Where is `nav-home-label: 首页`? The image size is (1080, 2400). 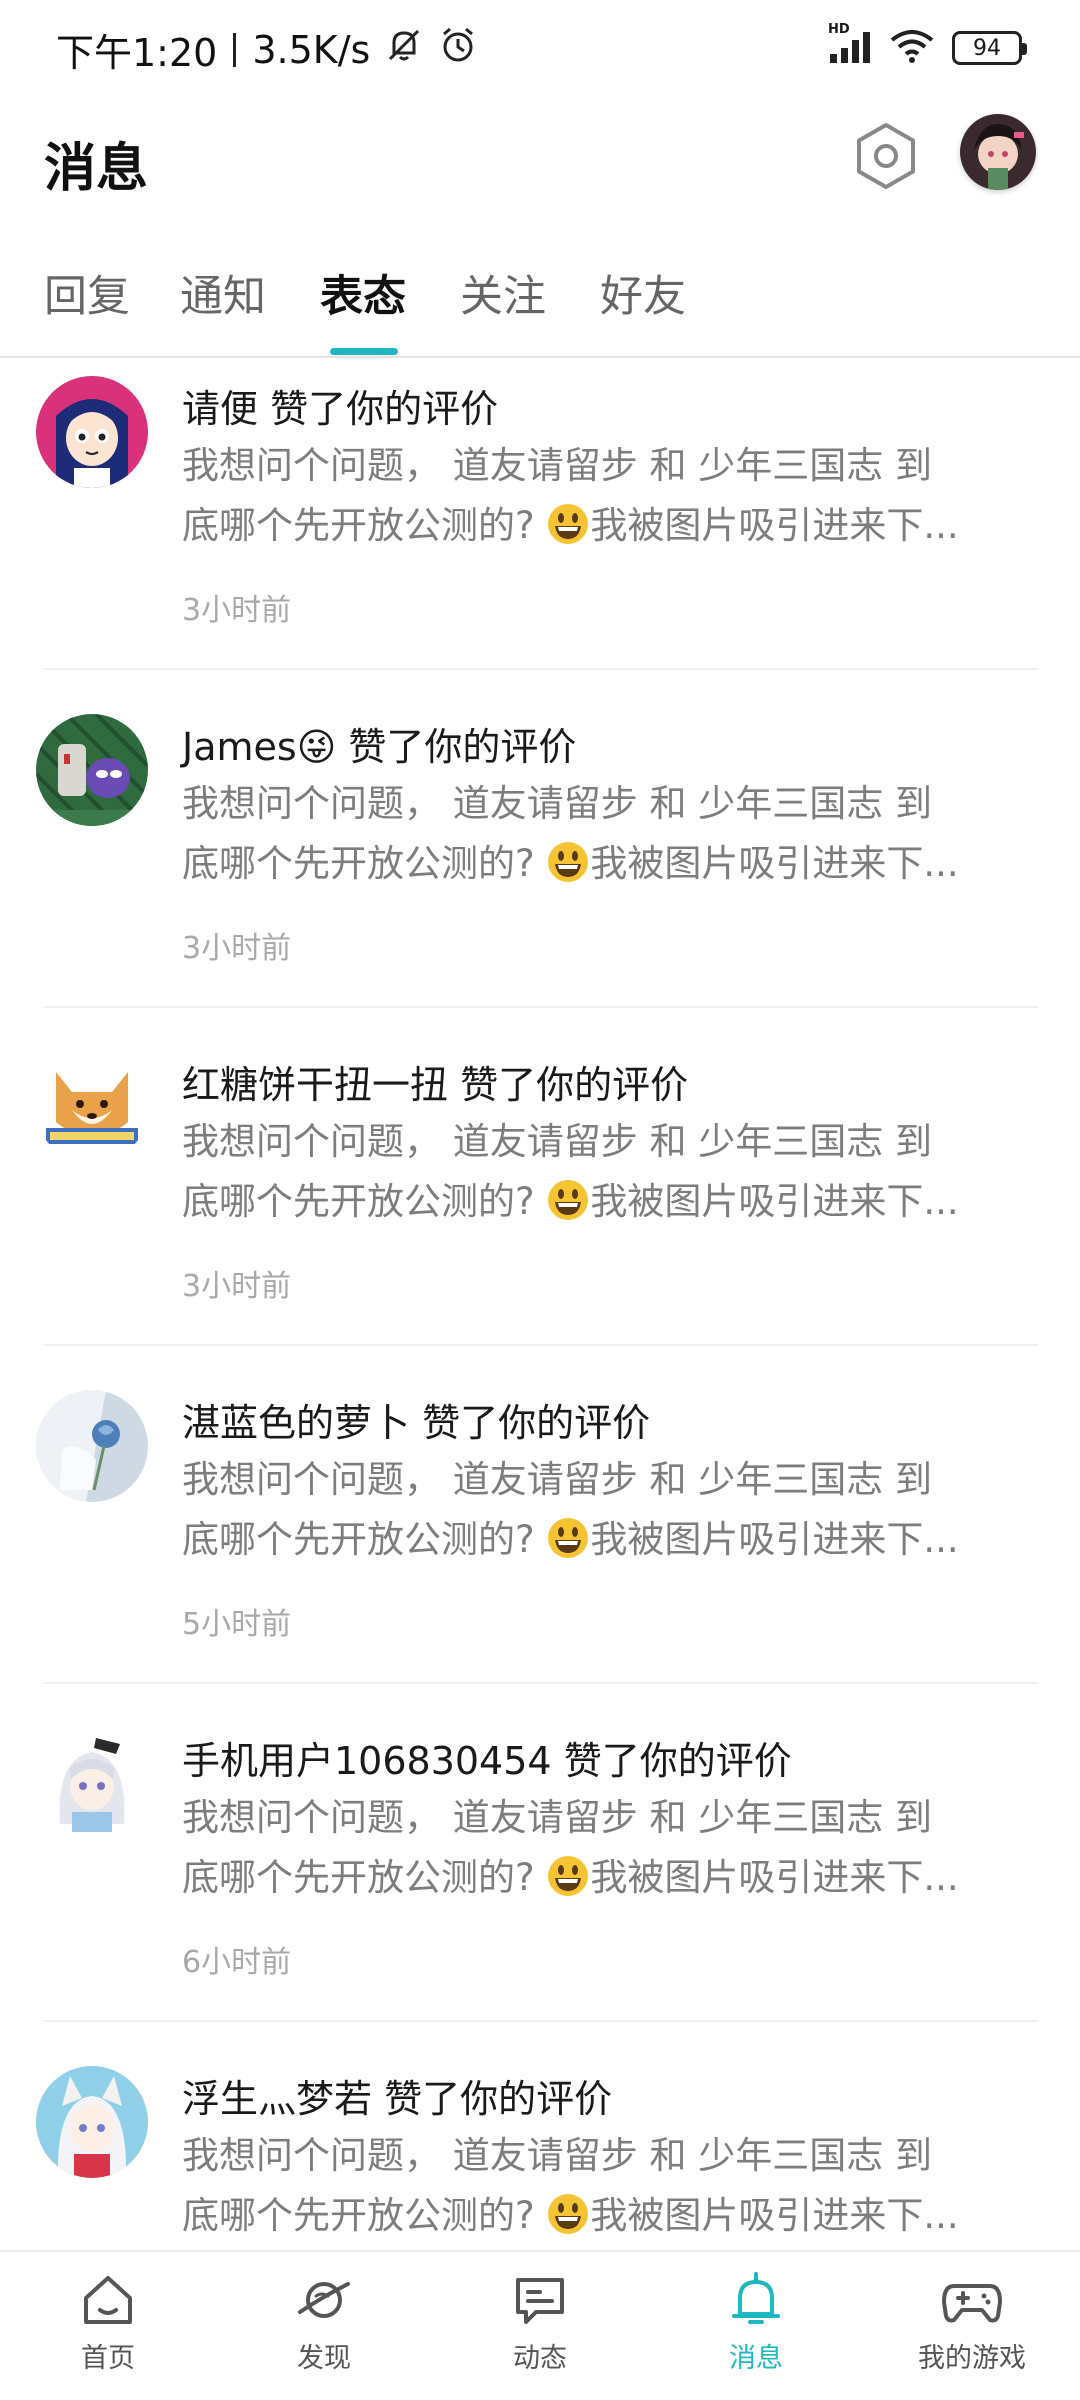 nav-home-label: 首页 is located at coordinates (108, 2358).